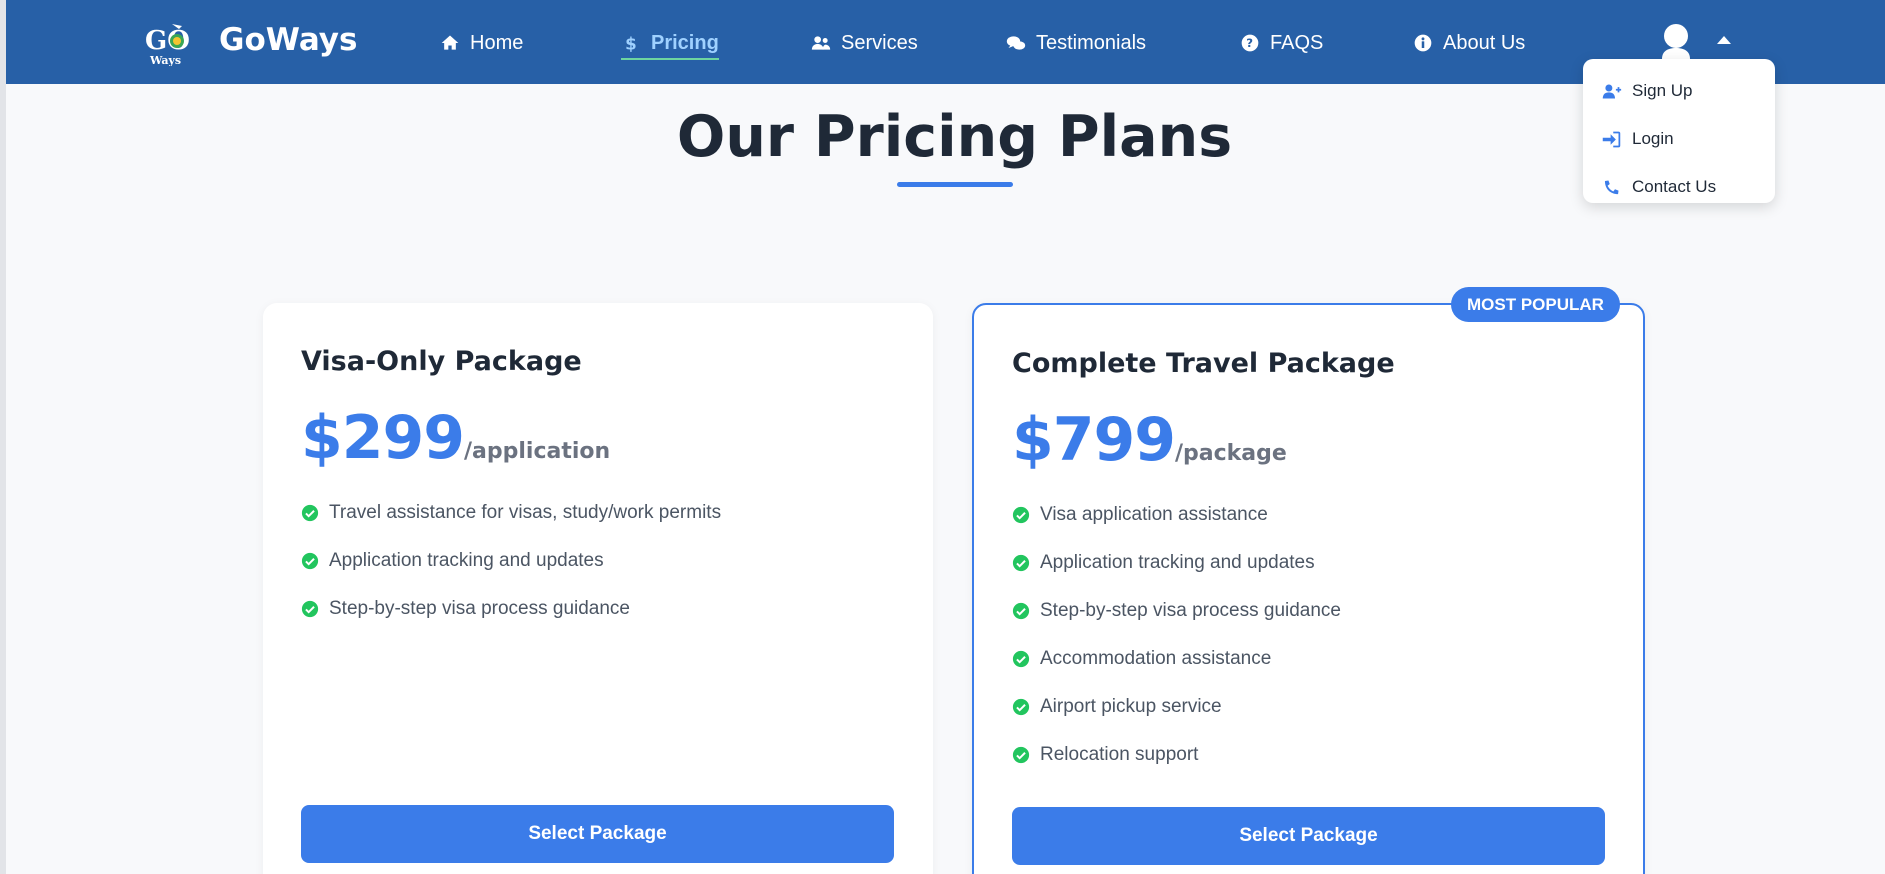  What do you see at coordinates (821, 43) in the screenshot?
I see `users-icon` at bounding box center [821, 43].